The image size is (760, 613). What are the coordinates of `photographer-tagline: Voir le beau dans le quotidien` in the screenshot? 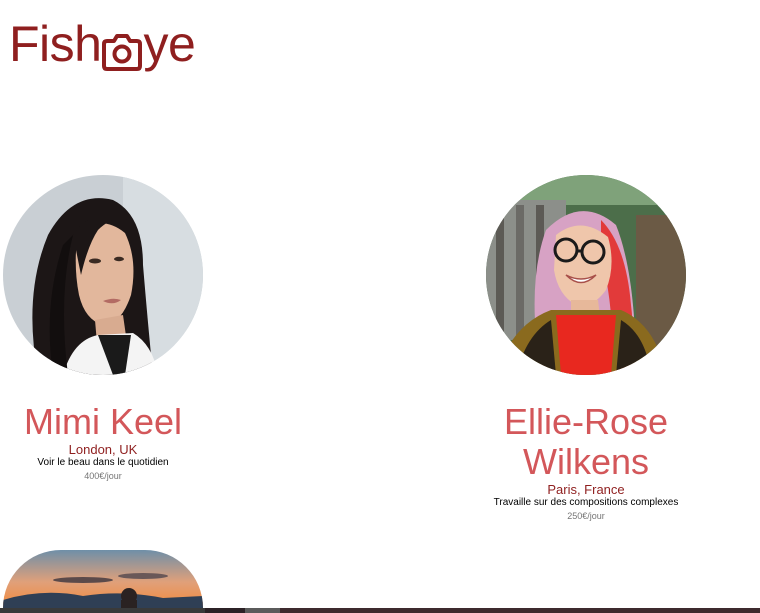 It's located at (103, 462).